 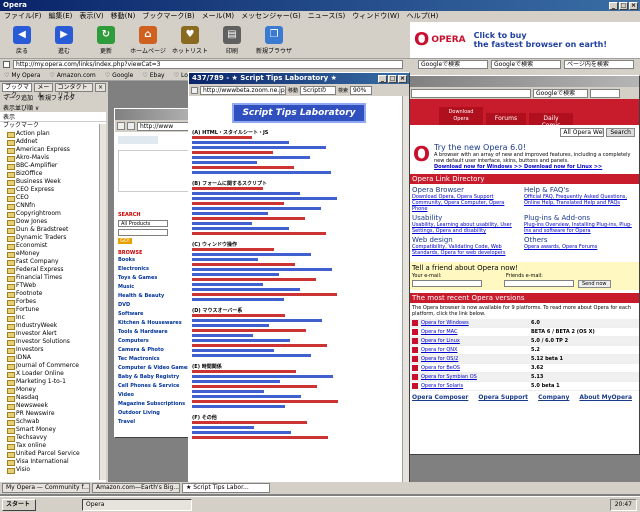 What do you see at coordinates (466, 240) in the screenshot?
I see `directory-heading: Web design` at bounding box center [466, 240].